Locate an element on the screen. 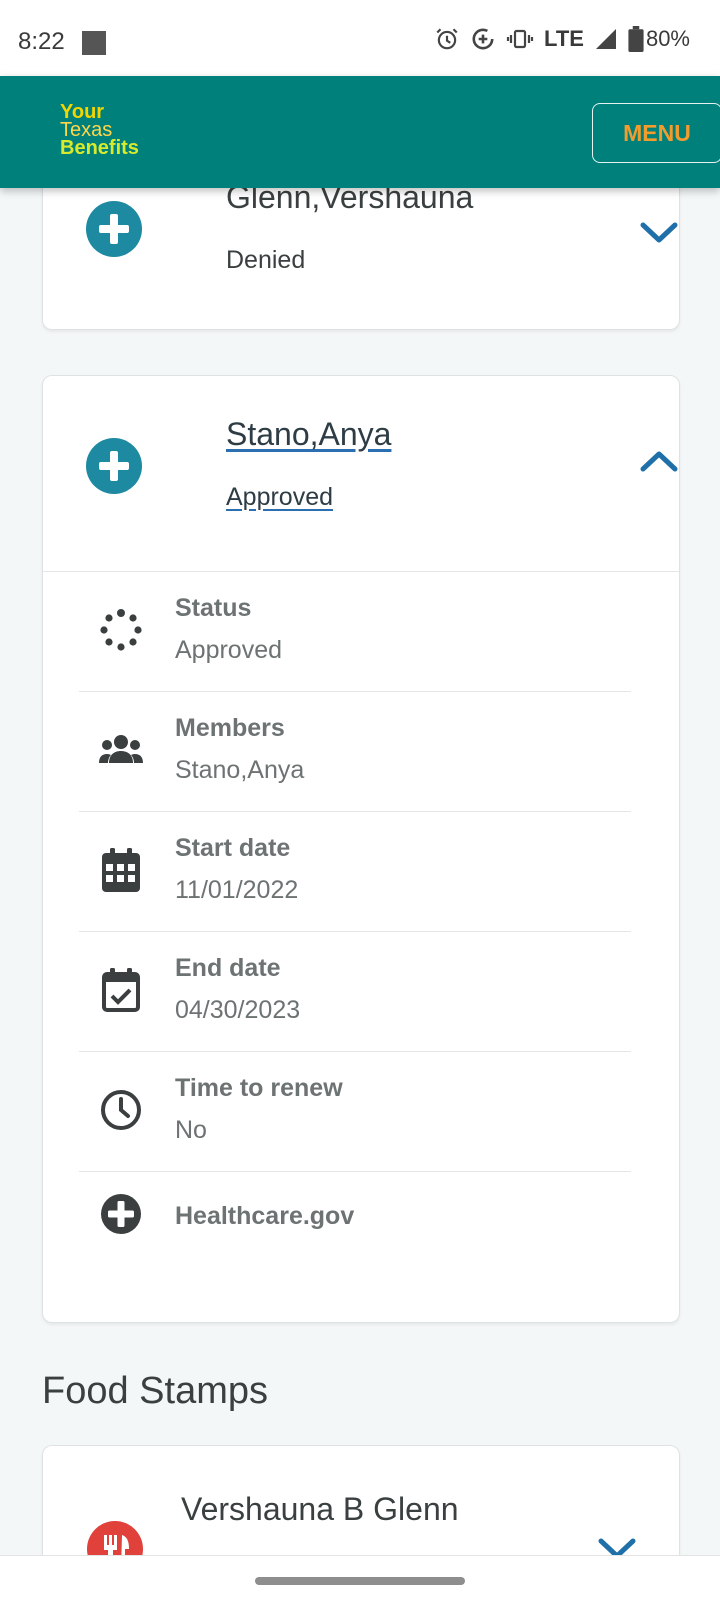 Image resolution: width=720 pixels, height=1600 pixels. status-icons: LTE 80% is located at coordinates (562, 39).